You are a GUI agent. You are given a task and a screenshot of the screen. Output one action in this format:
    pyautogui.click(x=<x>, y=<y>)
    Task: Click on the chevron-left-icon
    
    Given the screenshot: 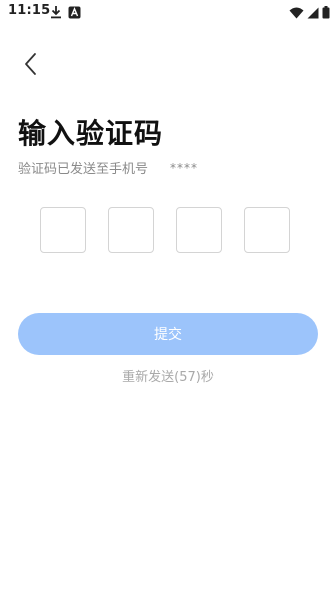 What is the action you would take?
    pyautogui.click(x=30, y=66)
    